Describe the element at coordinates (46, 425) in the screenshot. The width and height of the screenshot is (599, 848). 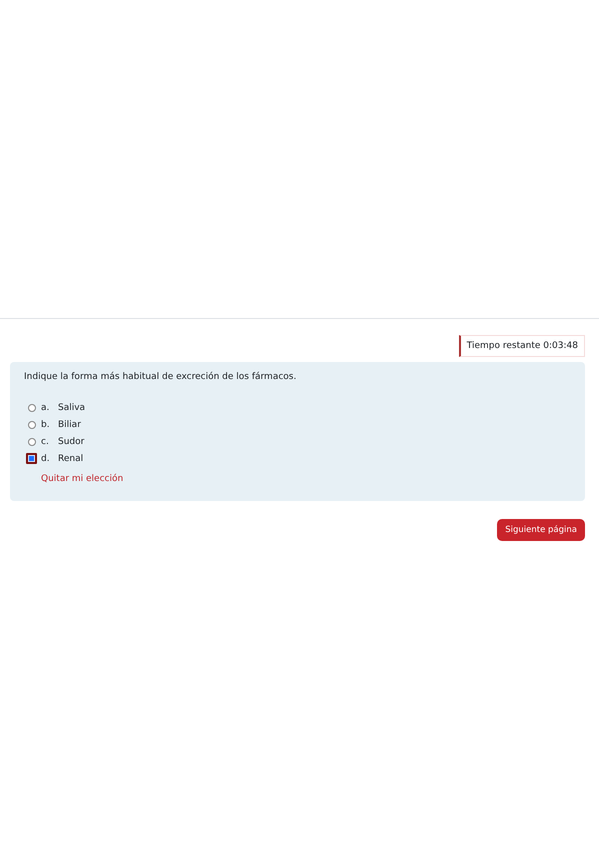
I see `option-letter: b.` at that location.